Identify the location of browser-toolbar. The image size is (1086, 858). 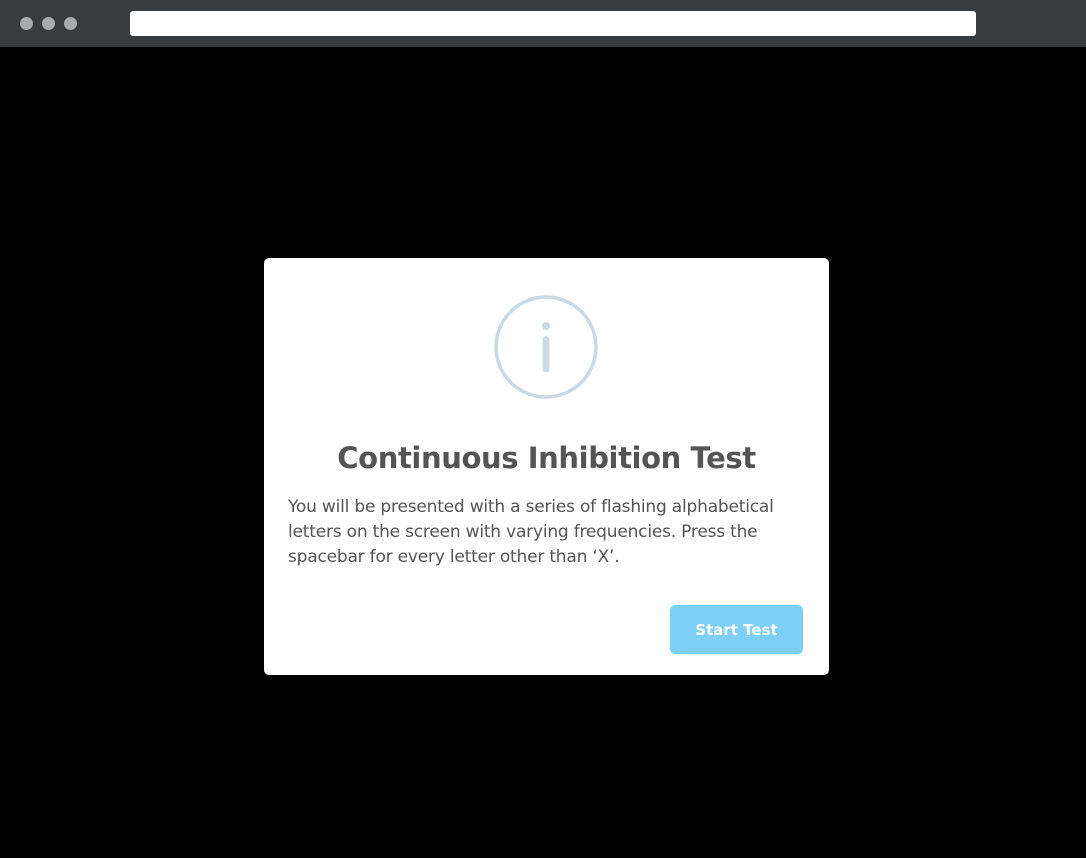
(543, 23).